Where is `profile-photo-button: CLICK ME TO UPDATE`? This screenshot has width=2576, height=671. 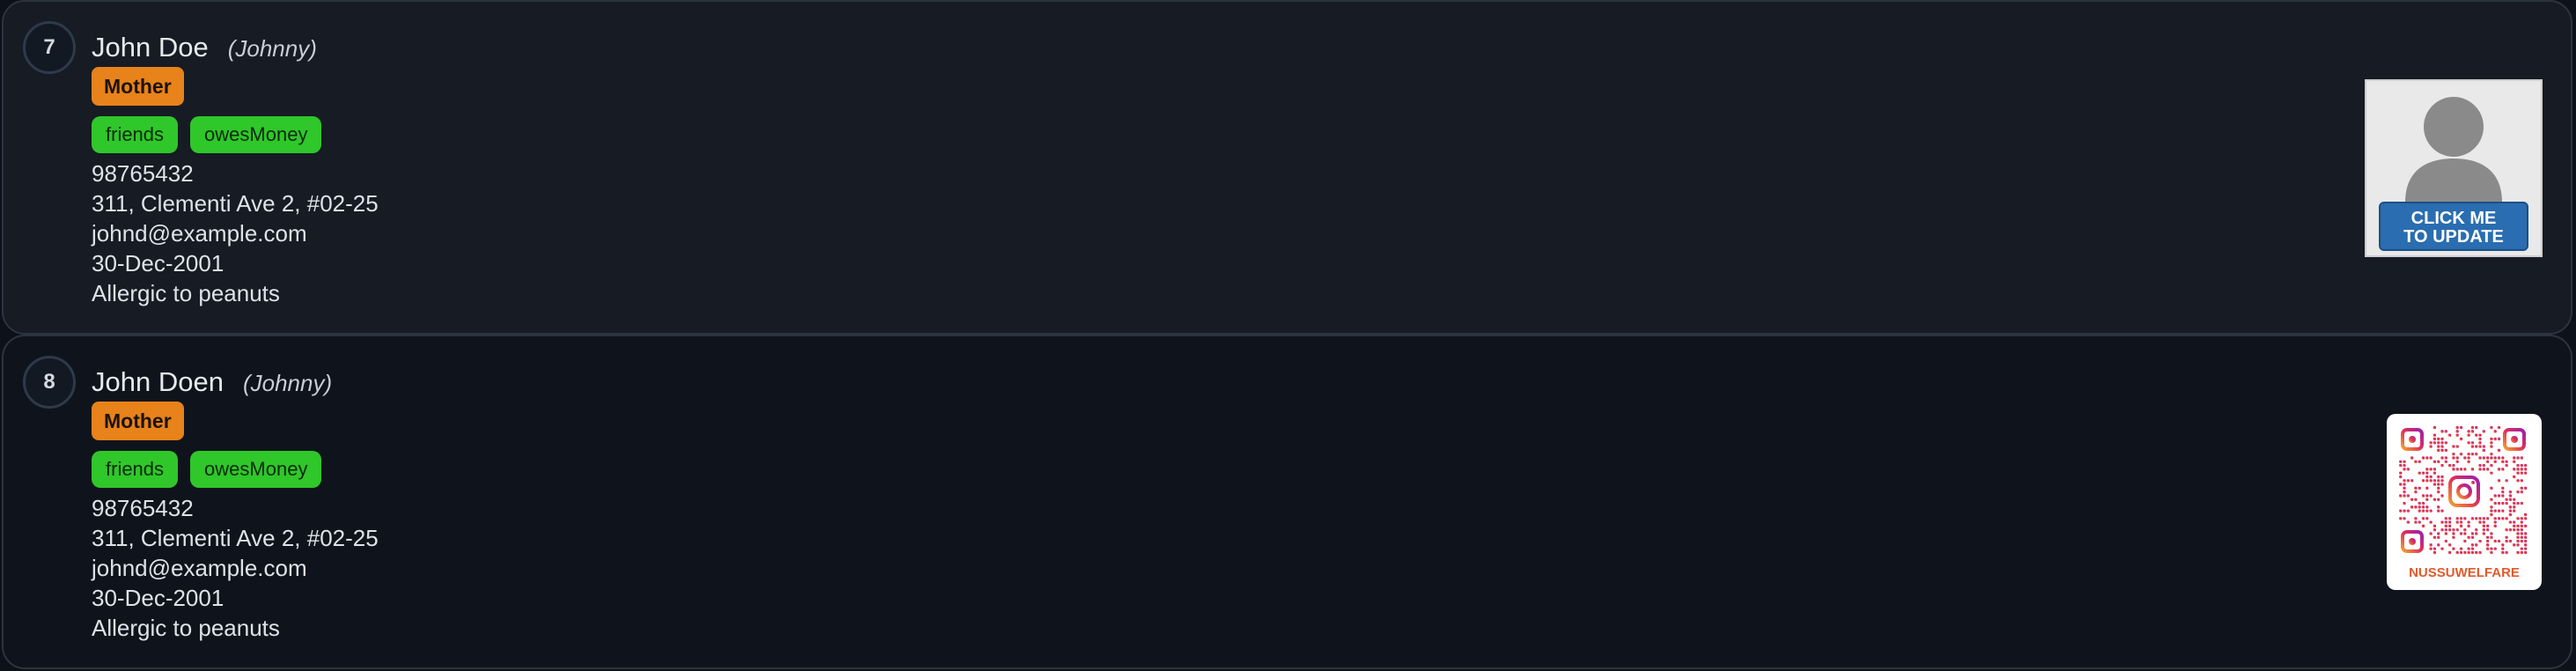 profile-photo-button: CLICK ME TO UPDATE is located at coordinates (2454, 168).